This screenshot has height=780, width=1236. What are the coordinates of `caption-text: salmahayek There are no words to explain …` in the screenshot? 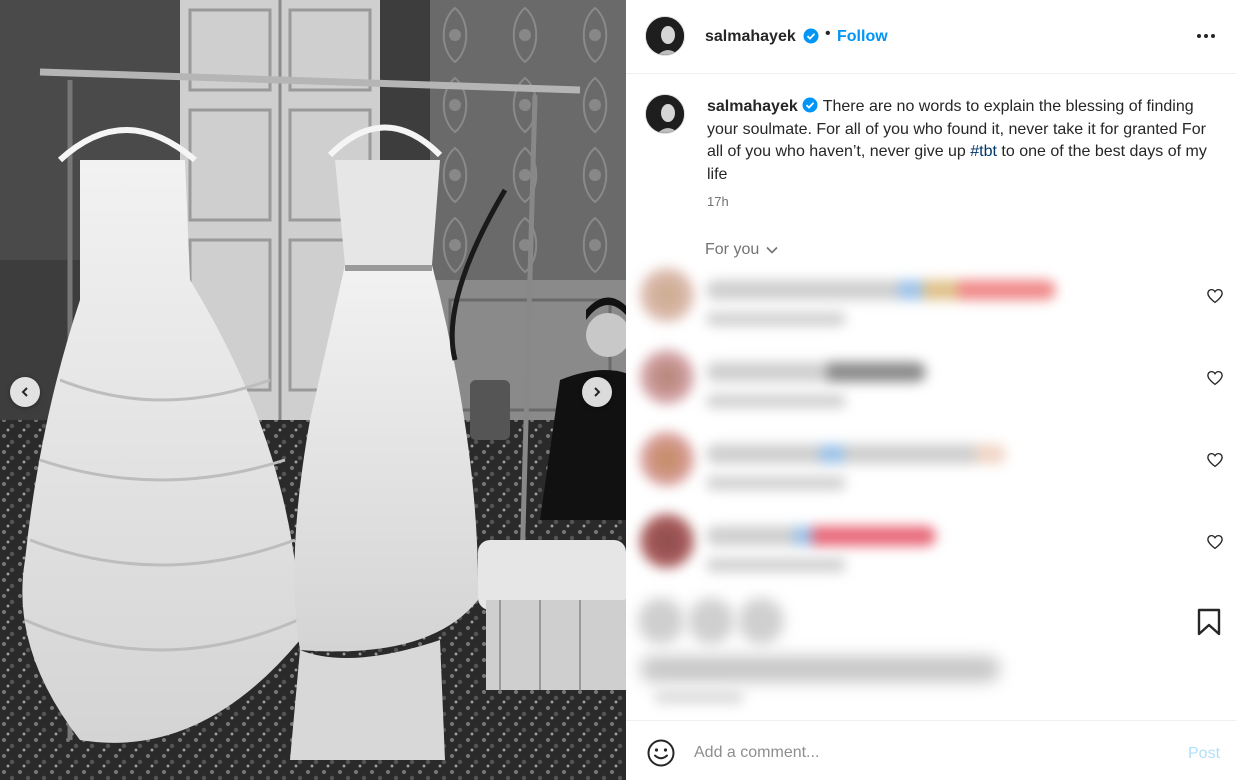 It's located at (959, 141).